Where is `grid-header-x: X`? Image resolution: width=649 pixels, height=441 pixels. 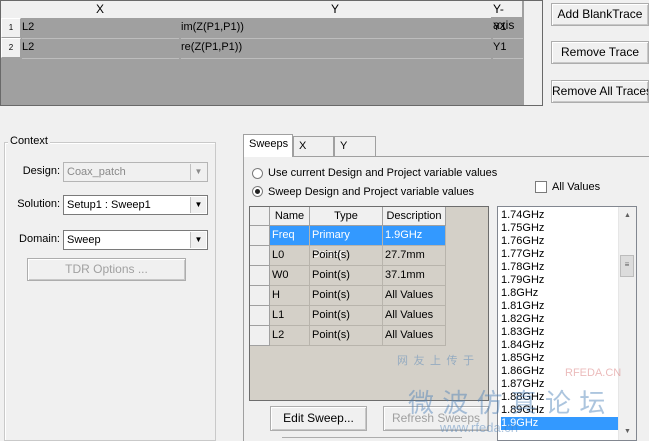 grid-header-x: X is located at coordinates (100, 10).